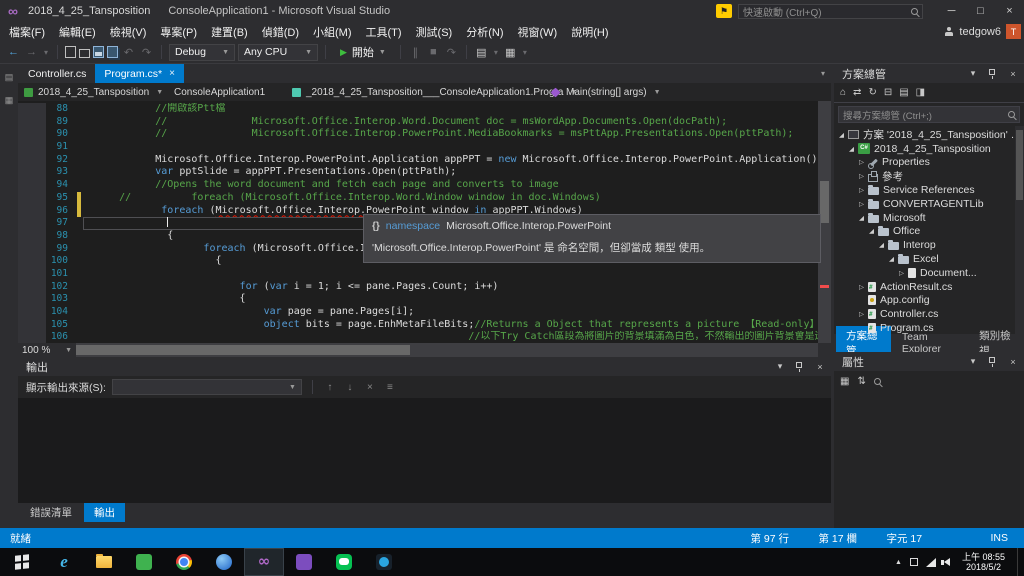 The height and width of the screenshot is (576, 1024). Describe the element at coordinates (877, 381) in the screenshot. I see `property-search-icon` at that location.